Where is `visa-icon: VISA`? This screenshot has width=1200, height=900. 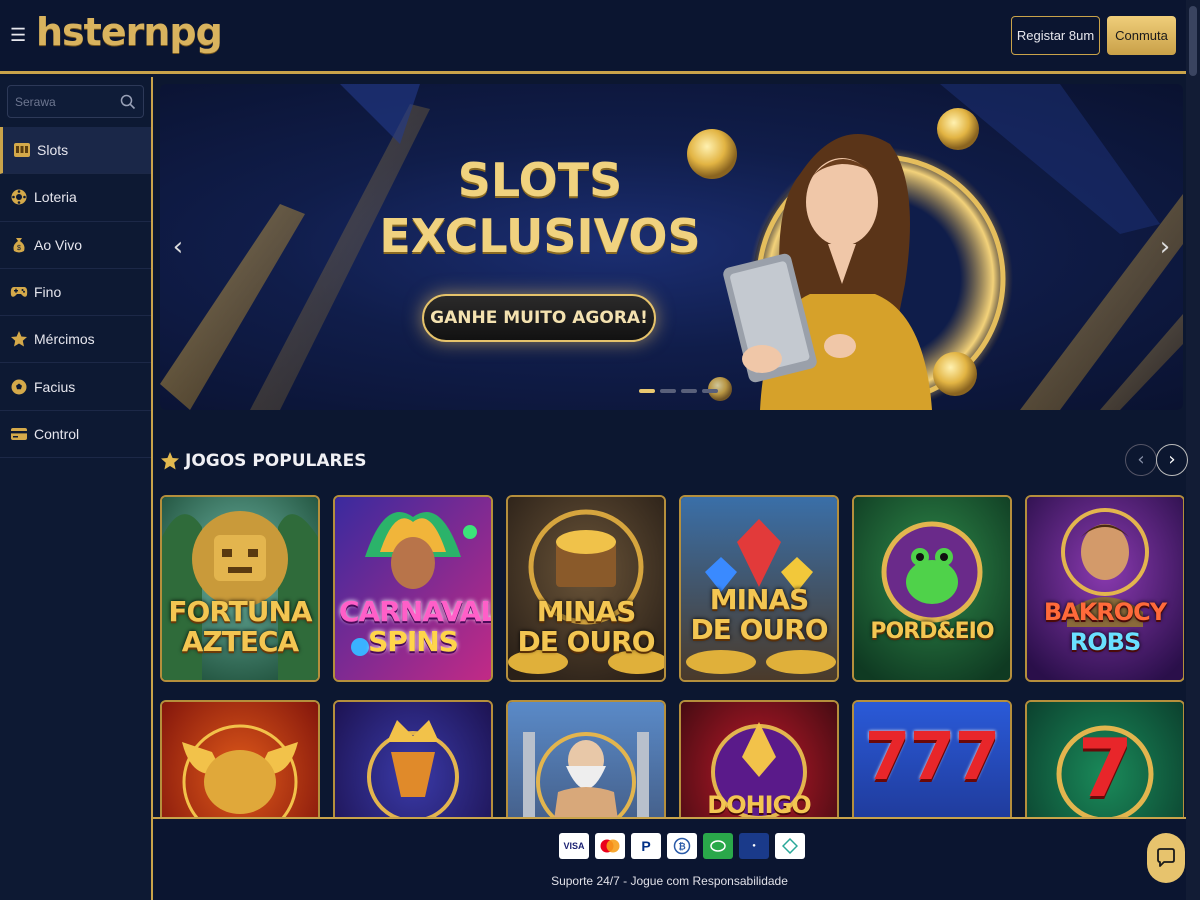
visa-icon: VISA is located at coordinates (574, 846).